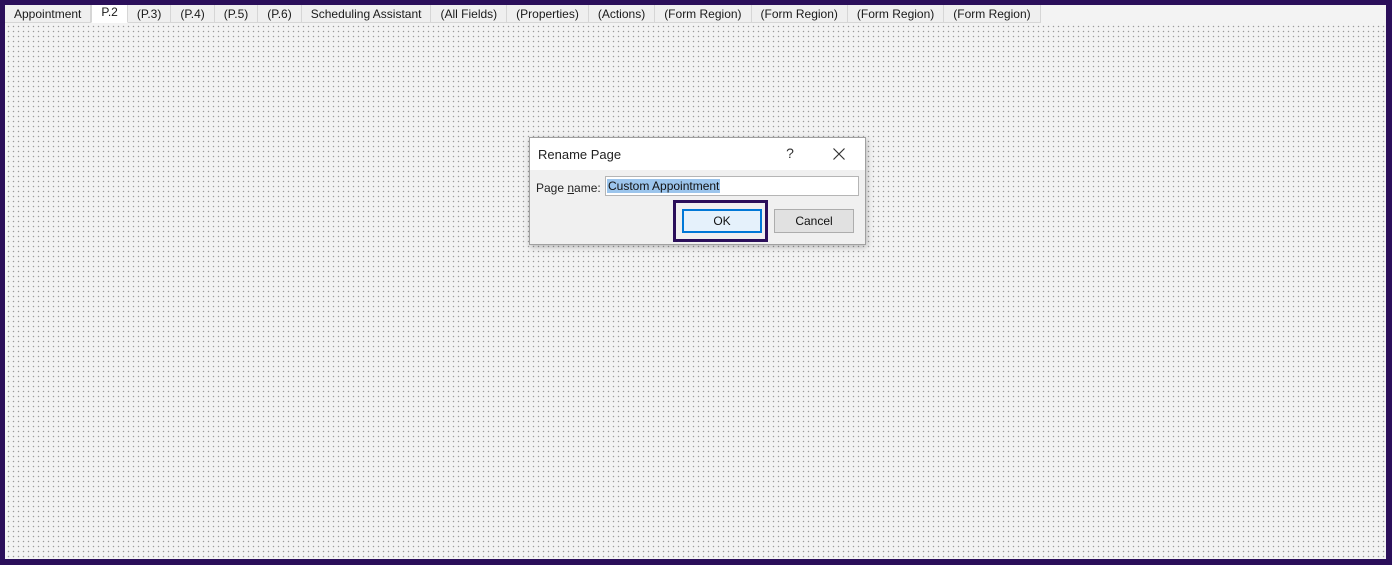 This screenshot has height=565, width=1392. What do you see at coordinates (580, 154) in the screenshot?
I see `dialog-title: Rename Page` at bounding box center [580, 154].